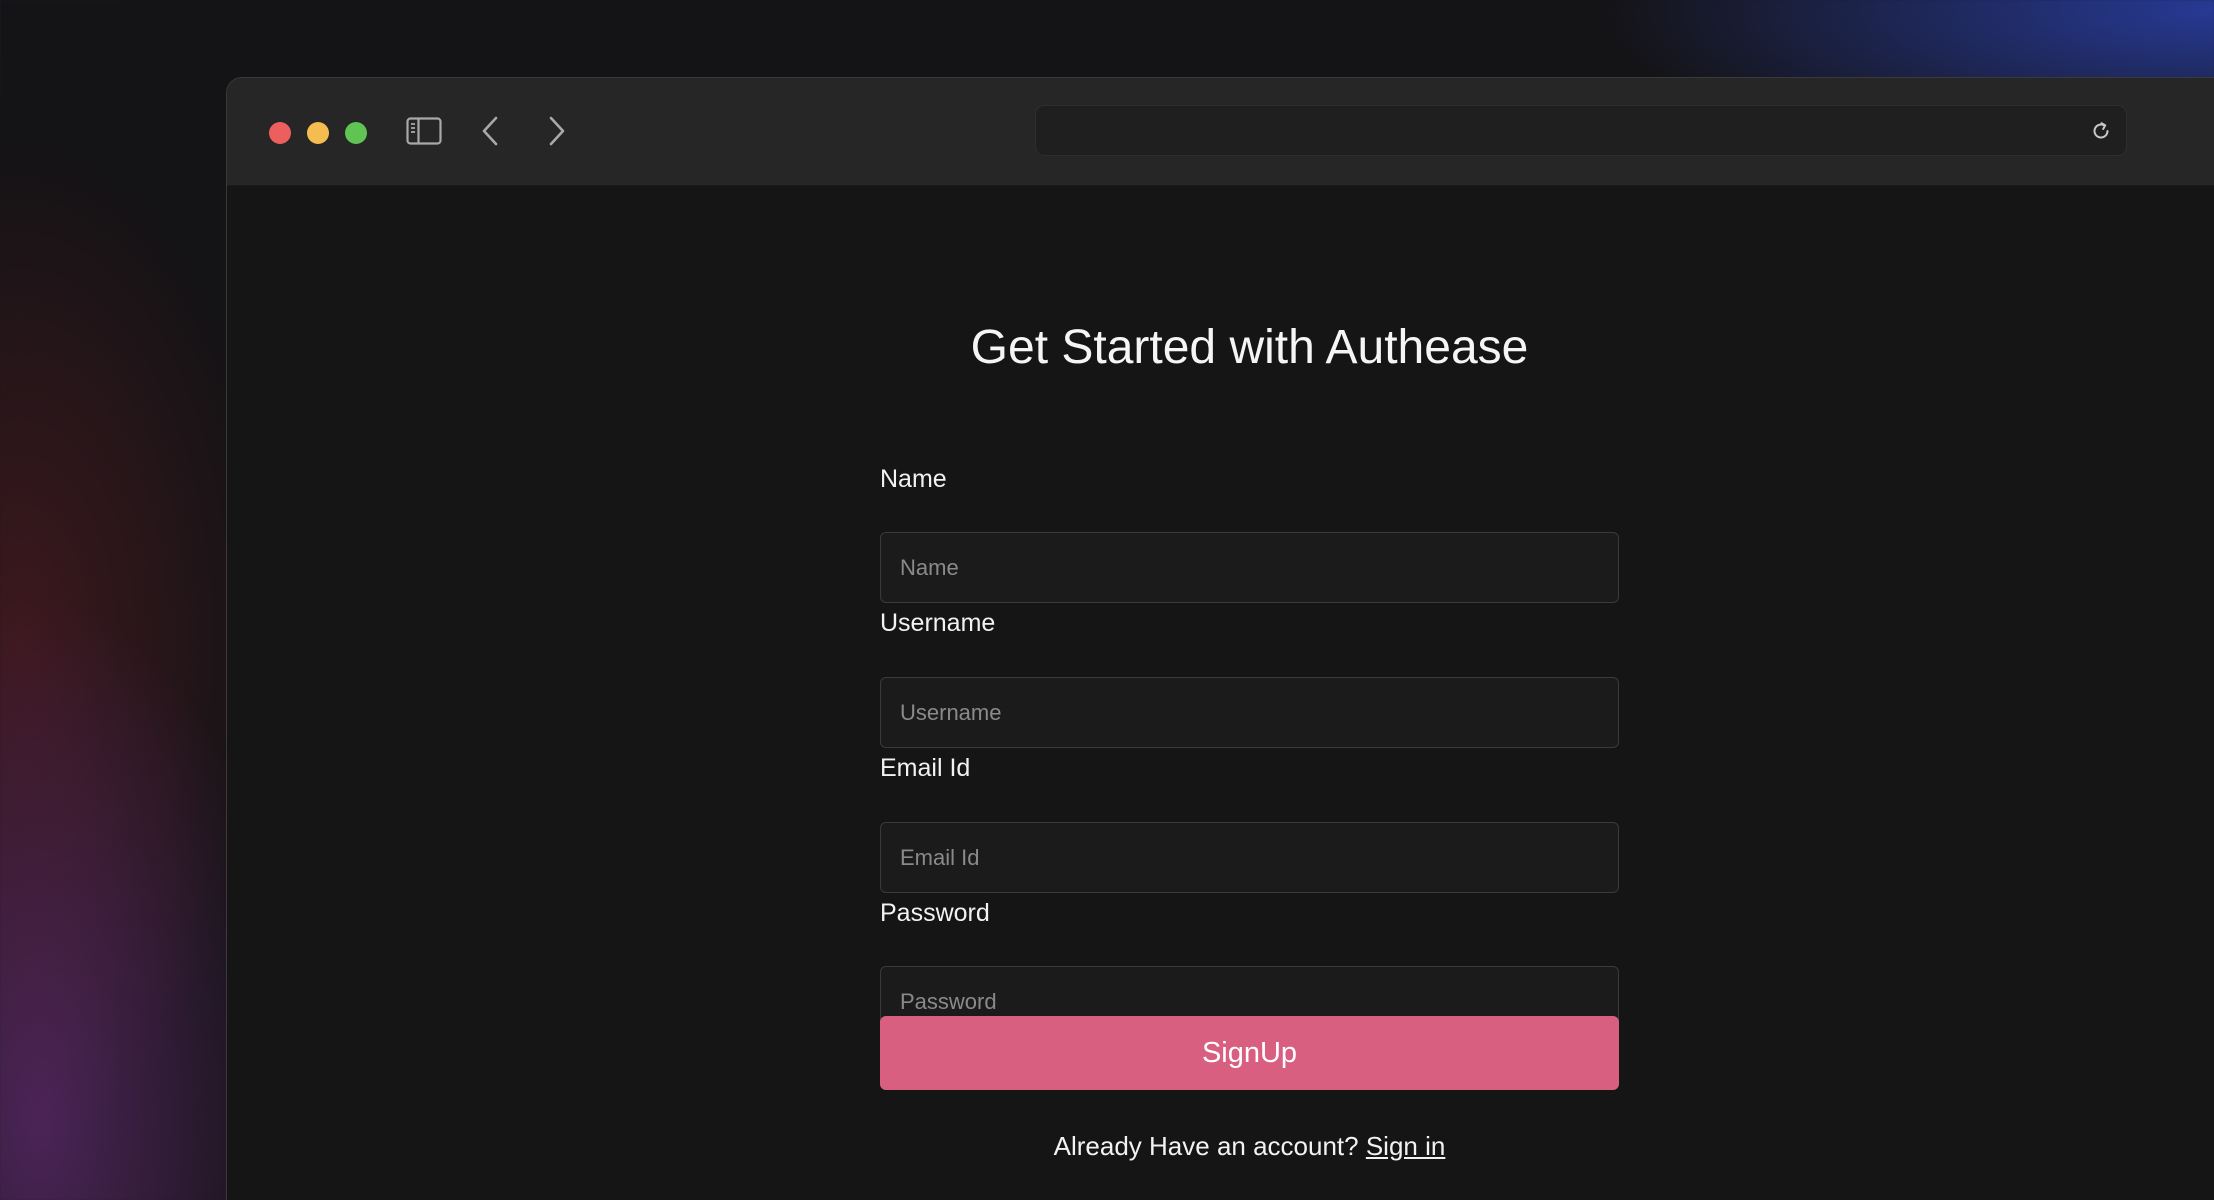  What do you see at coordinates (1581, 130) in the screenshot?
I see `address-bar` at bounding box center [1581, 130].